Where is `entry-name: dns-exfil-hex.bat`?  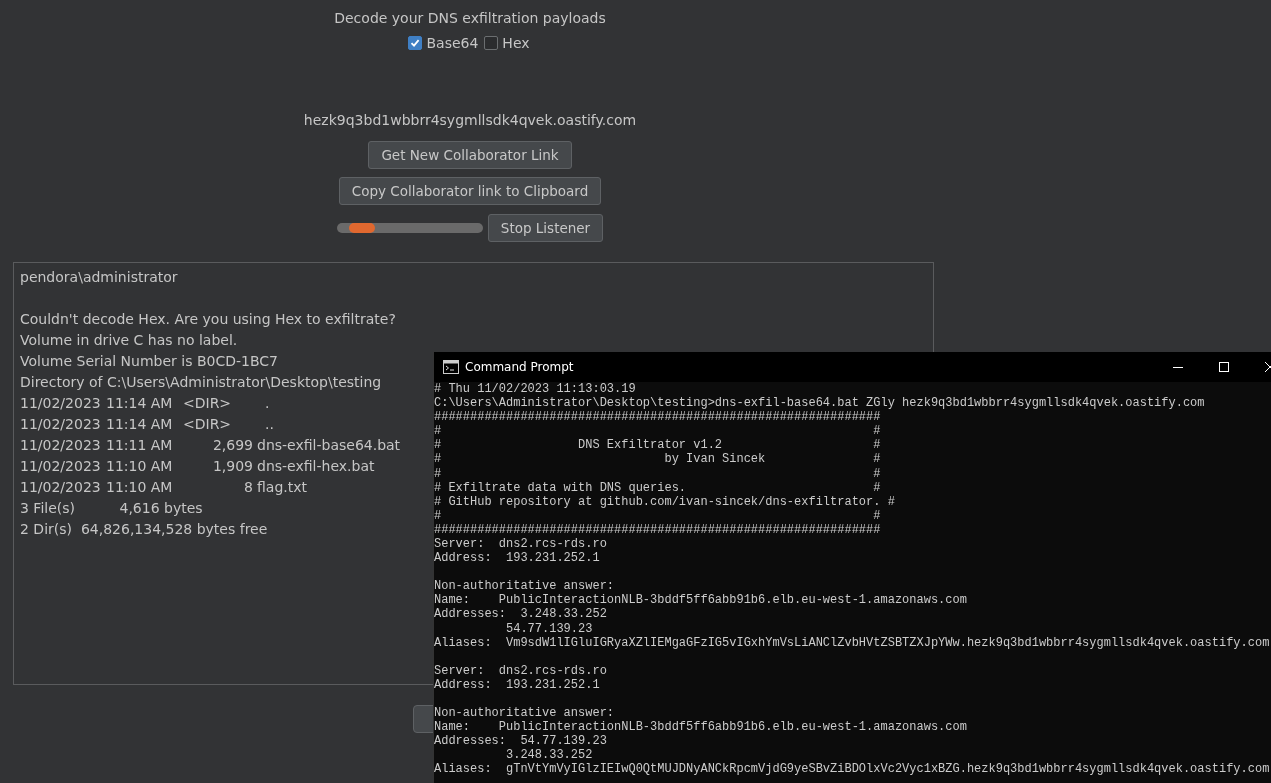
entry-name: dns-exfil-hex.bat is located at coordinates (316, 466).